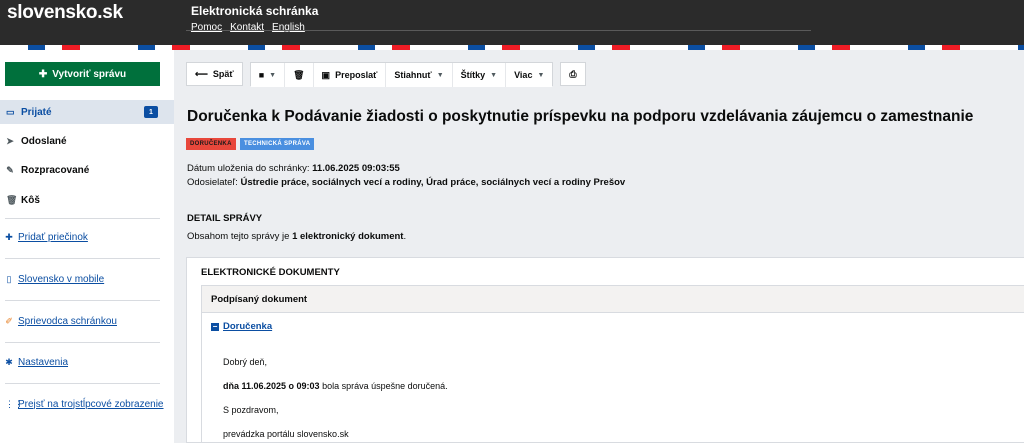  I want to click on mailbox-guide-link: ✐ Sprievodca schránkou, so click(87, 321).